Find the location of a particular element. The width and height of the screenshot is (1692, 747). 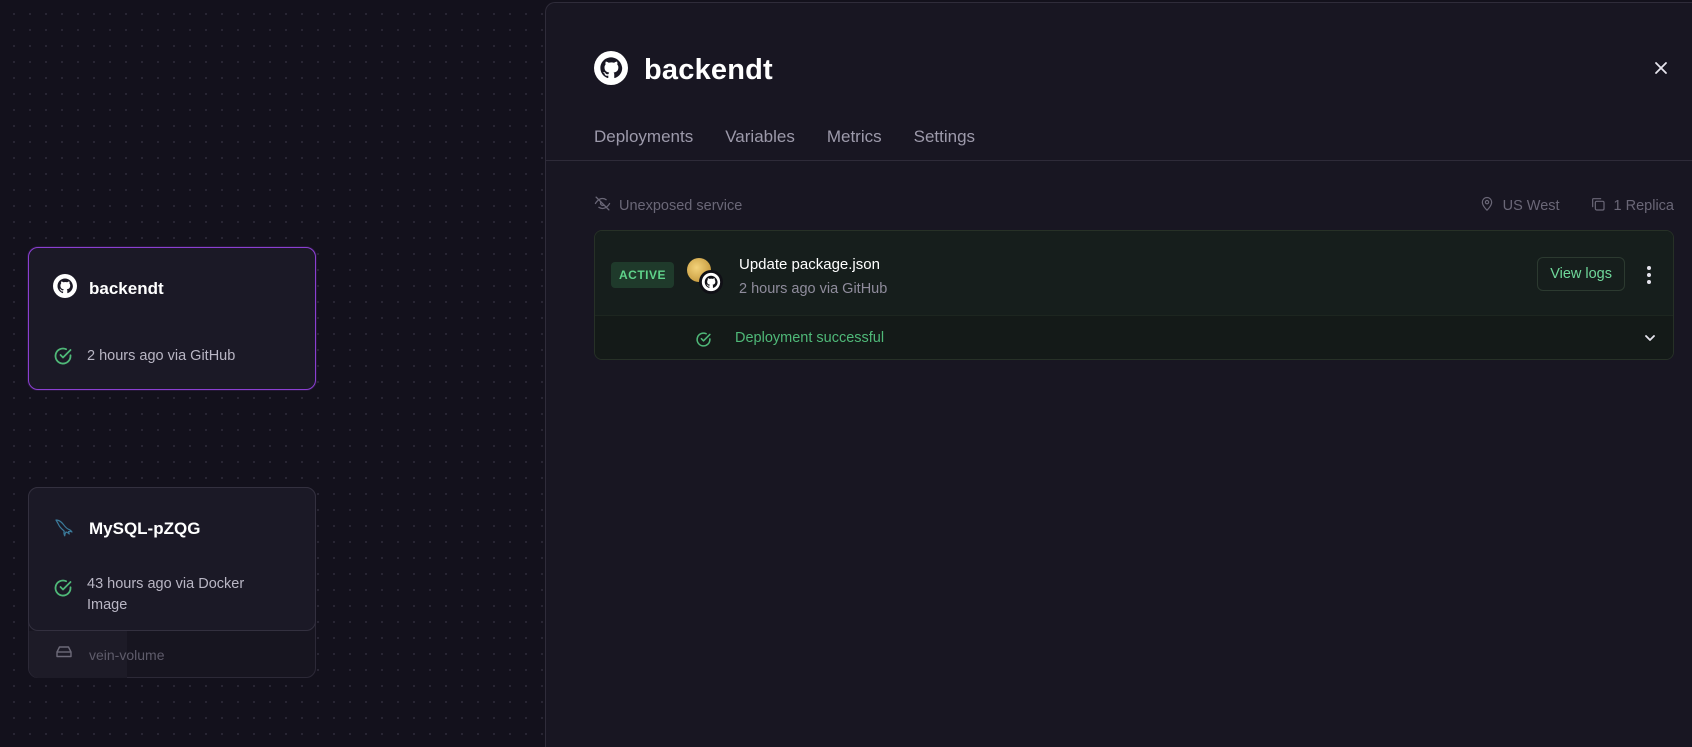

deployment-status-row: Deployment successful is located at coordinates (1134, 337).